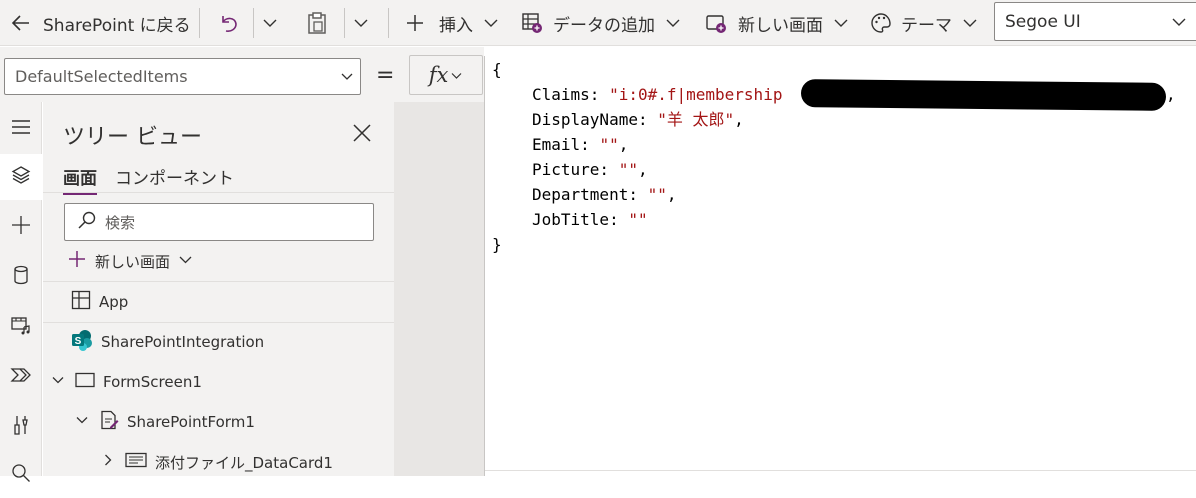  What do you see at coordinates (638, 119) in the screenshot?
I see `code-line-displayname: DisplayName: "羊 太郎",` at bounding box center [638, 119].